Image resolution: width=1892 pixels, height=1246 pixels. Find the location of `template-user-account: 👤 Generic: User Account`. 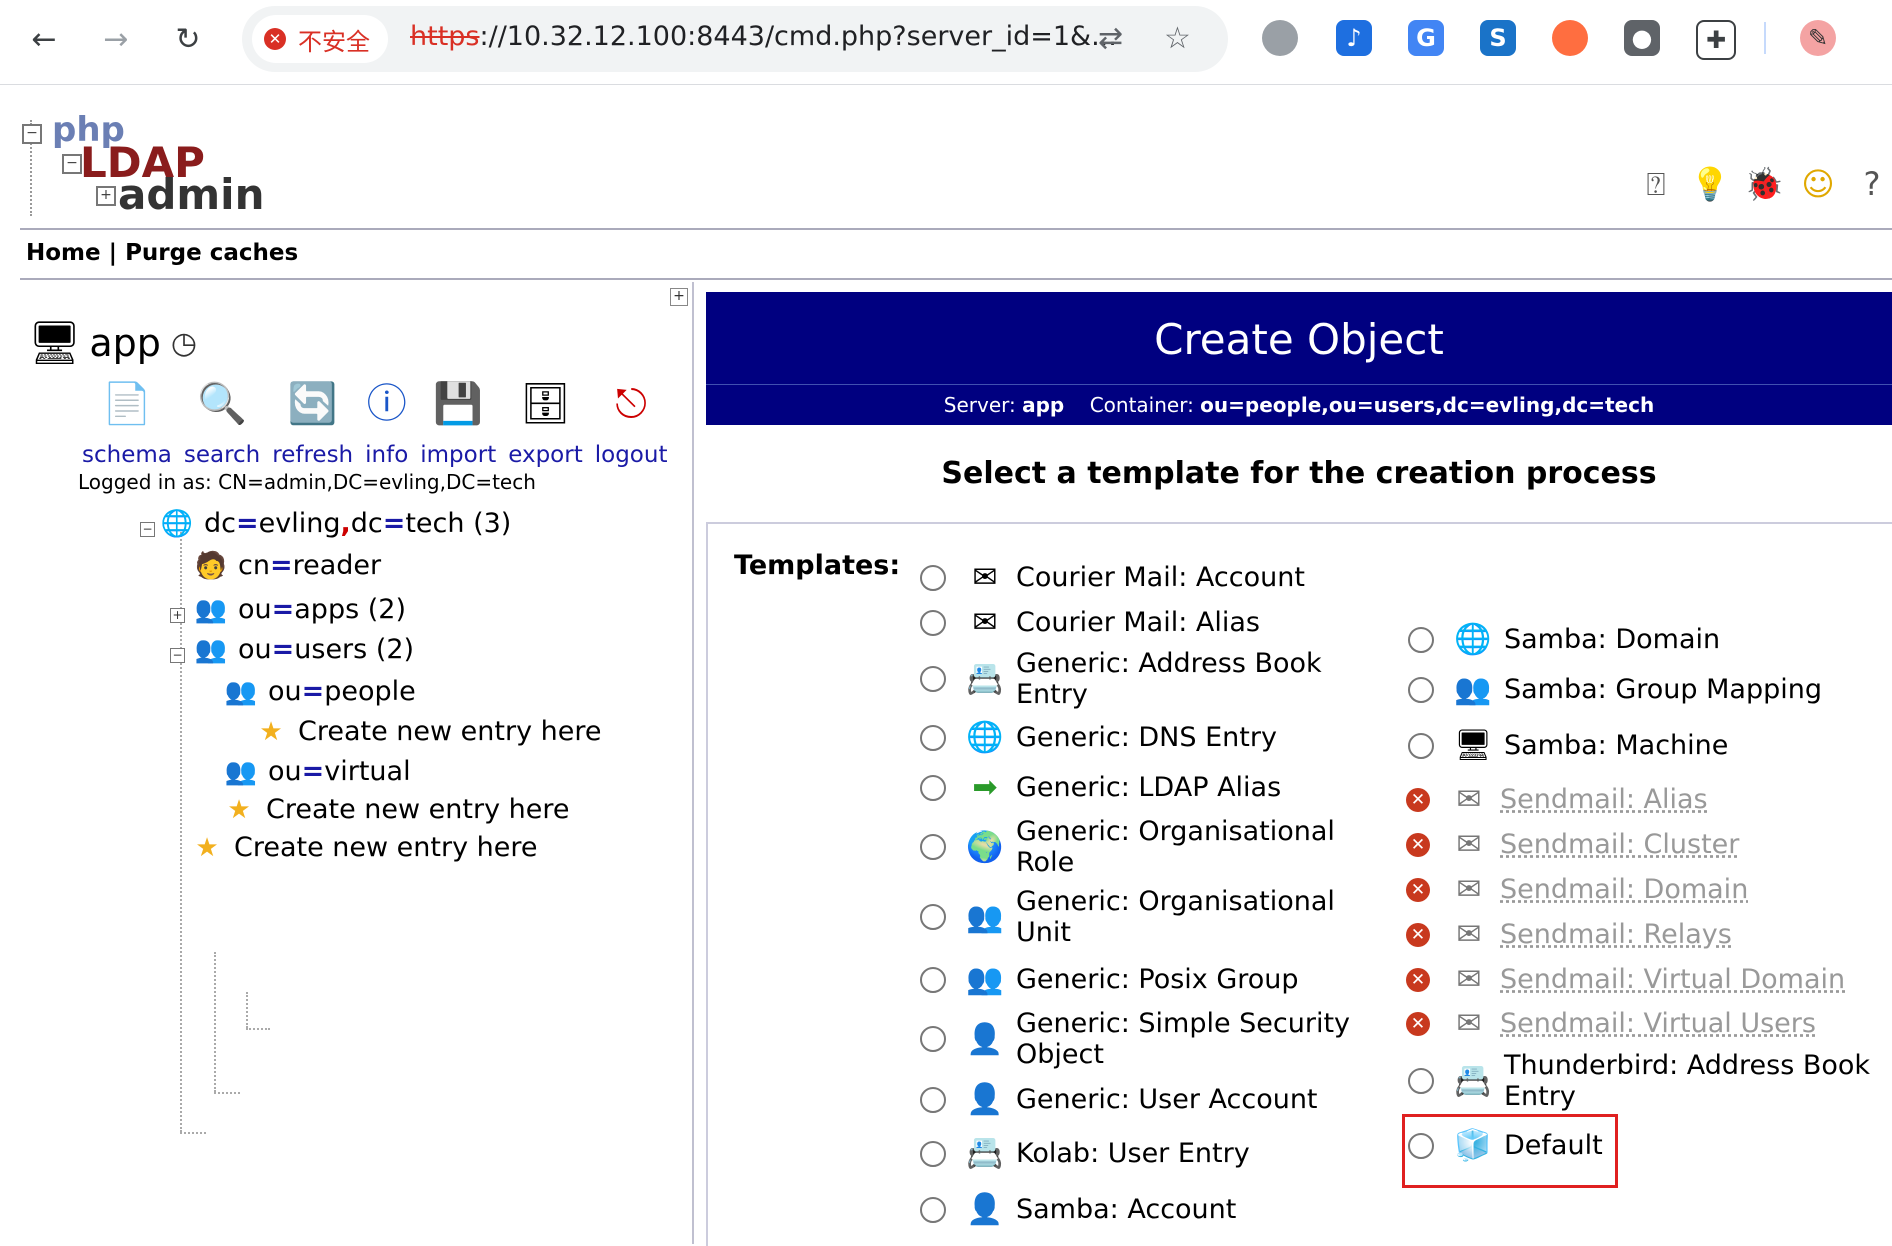

template-user-account: 👤 Generic: User Account is located at coordinates (1119, 1099).